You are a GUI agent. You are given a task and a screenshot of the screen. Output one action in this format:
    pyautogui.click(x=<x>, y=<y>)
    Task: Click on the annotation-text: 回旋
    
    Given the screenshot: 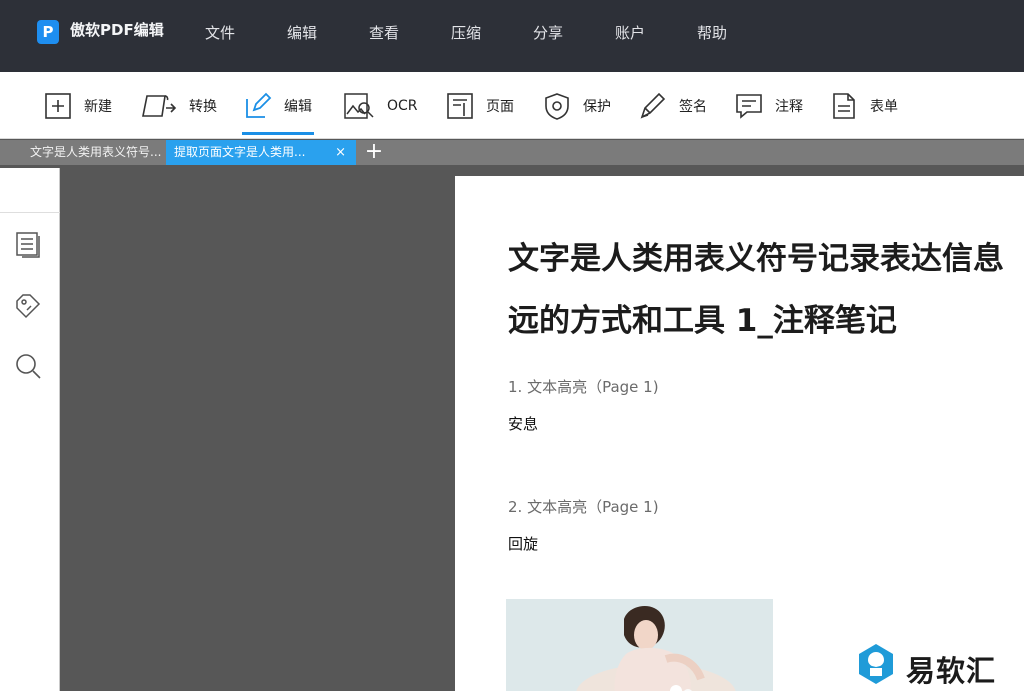 What is the action you would take?
    pyautogui.click(x=523, y=544)
    